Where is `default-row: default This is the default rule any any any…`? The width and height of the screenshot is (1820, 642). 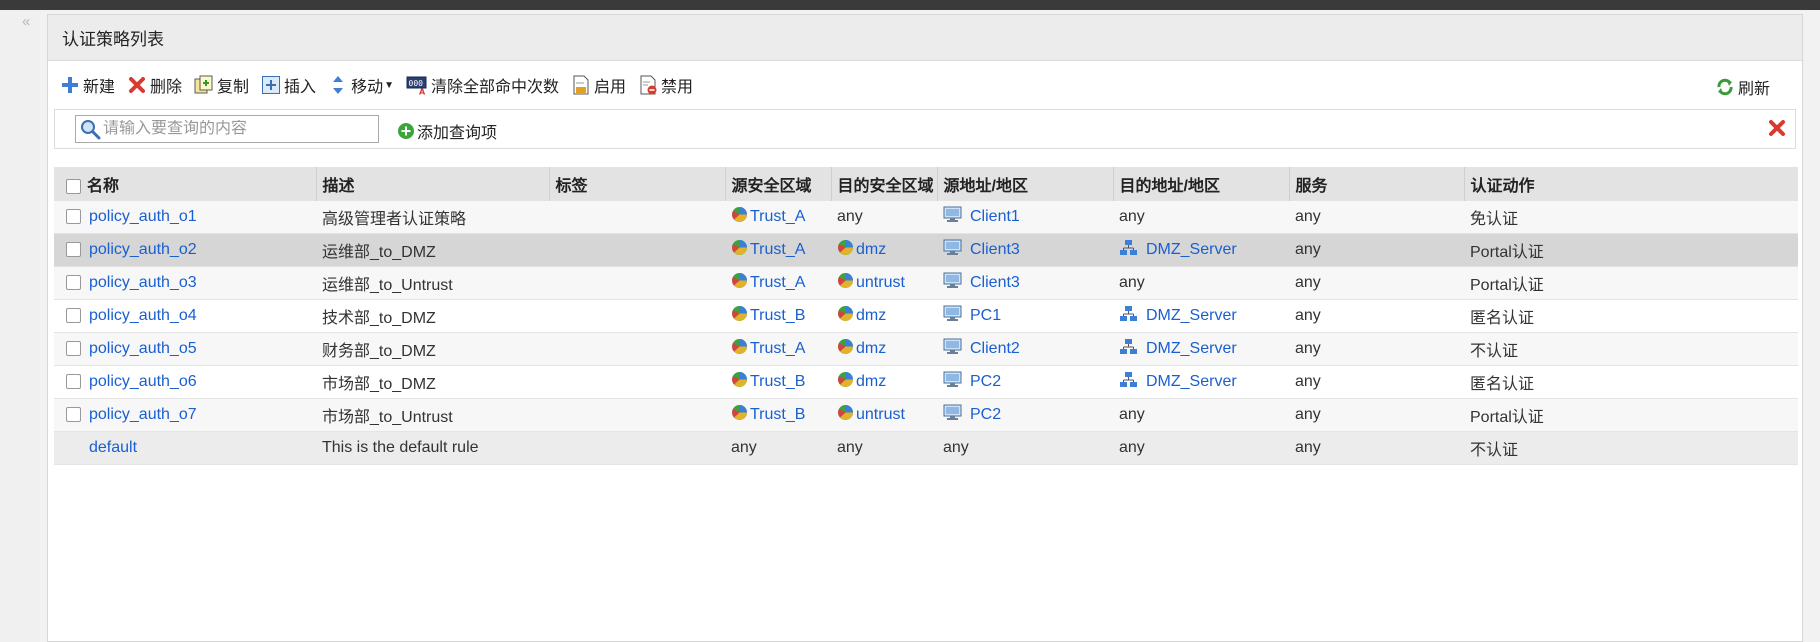
default-row: default This is the default rule any any any… is located at coordinates (926, 448).